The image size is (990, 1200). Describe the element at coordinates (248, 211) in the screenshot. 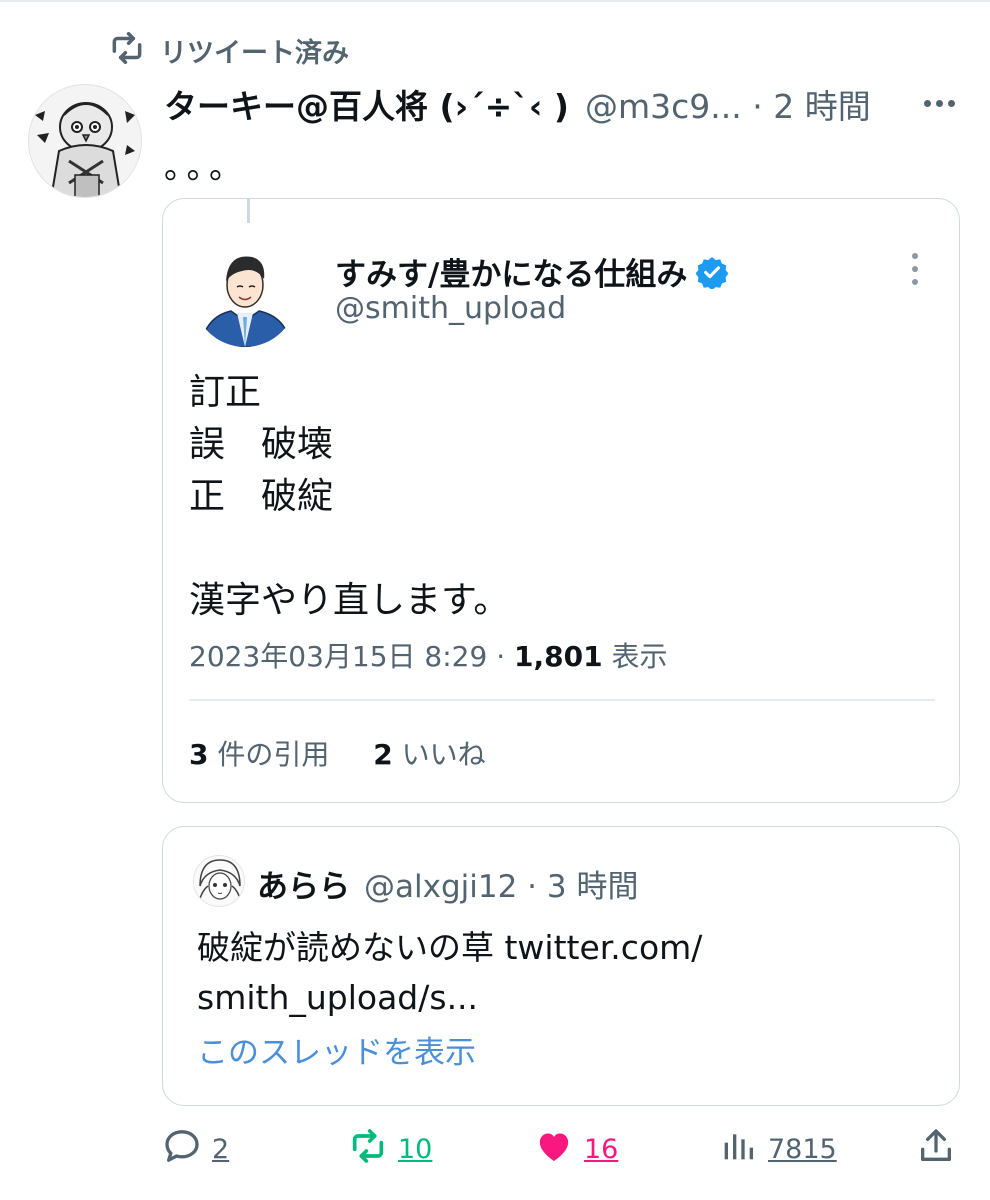

I see `thread-connector-line` at that location.